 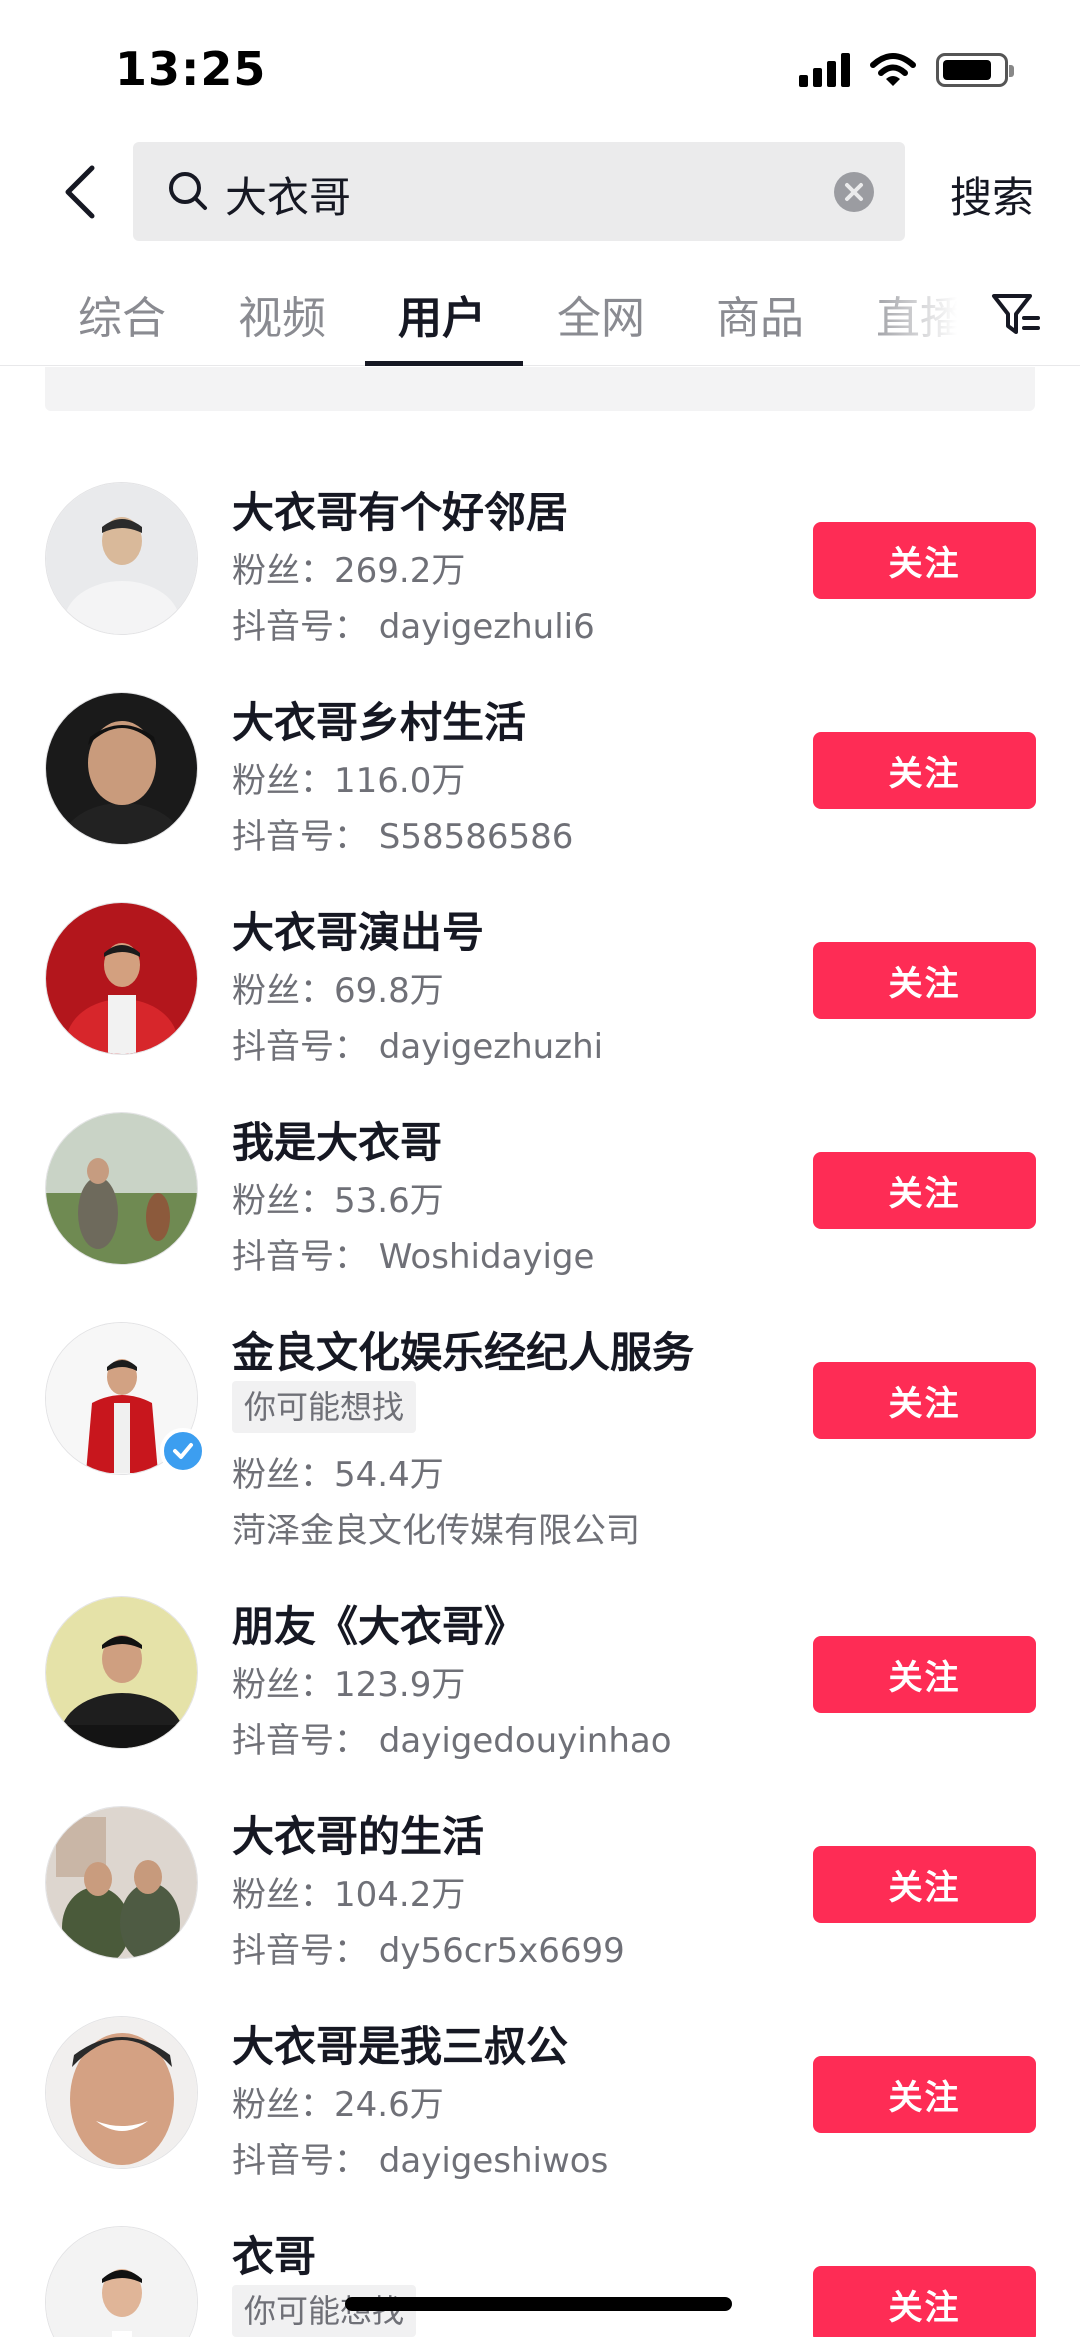 What do you see at coordinates (540, 770) in the screenshot?
I see `list-item: 大衣哥乡村生活 粉丝：116.0万 抖音号： S58586586 关注` at bounding box center [540, 770].